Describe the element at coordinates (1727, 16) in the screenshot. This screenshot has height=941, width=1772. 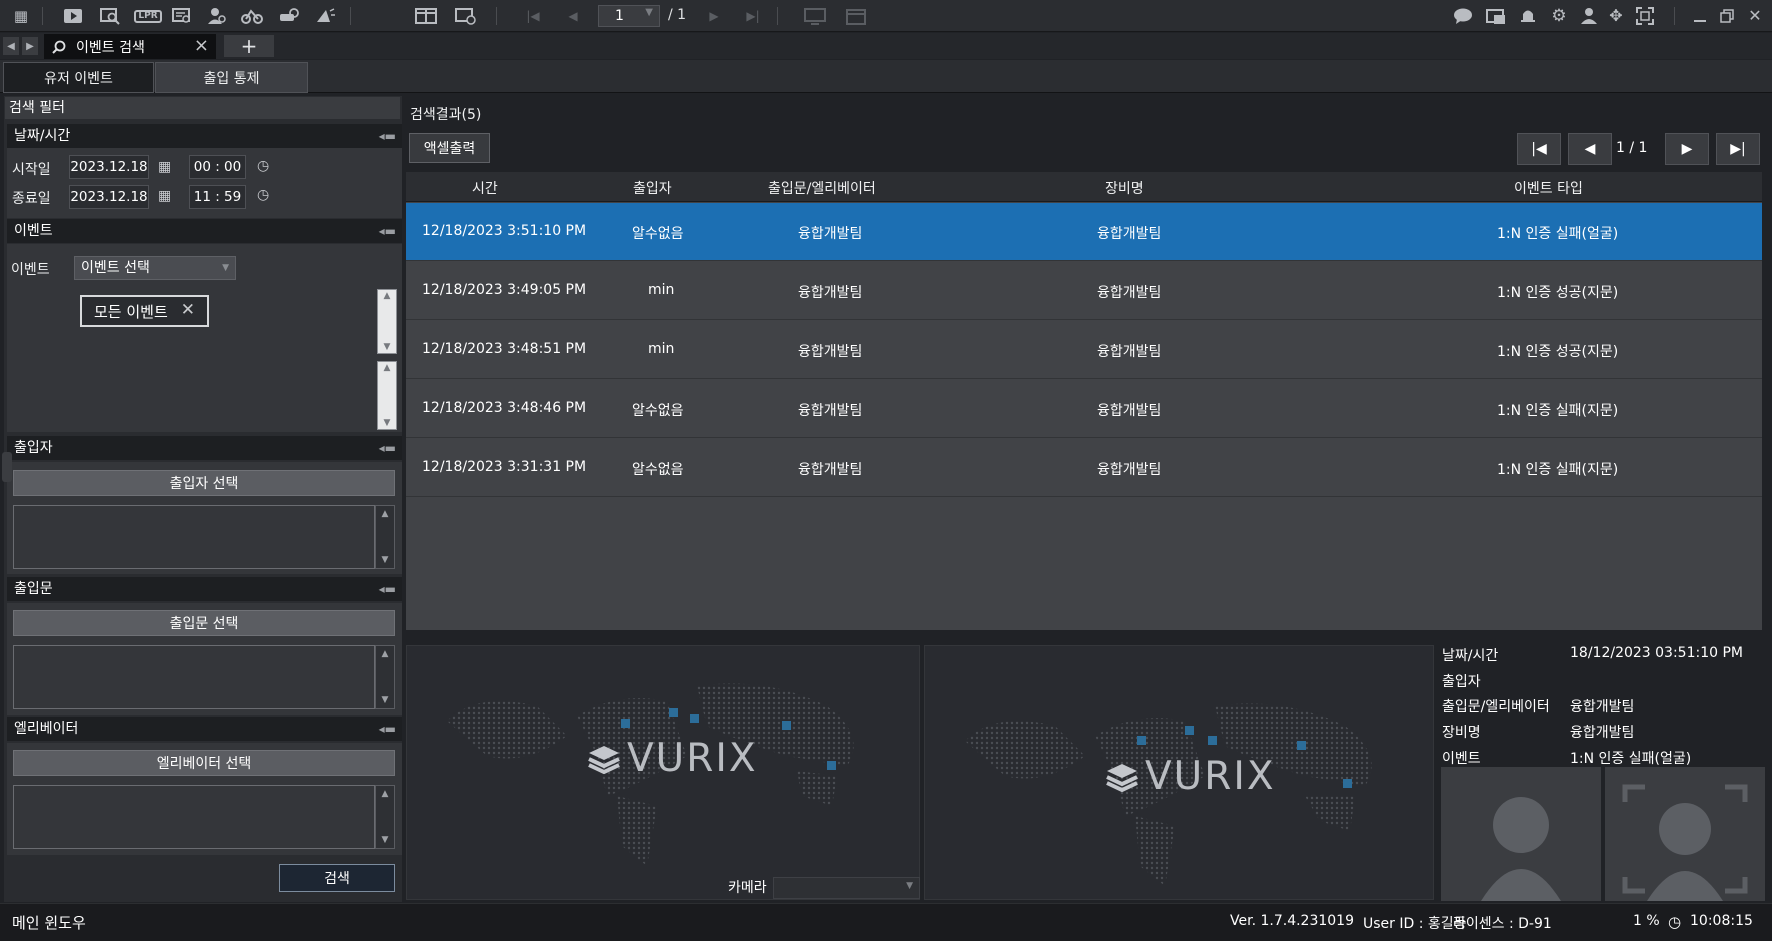
I see `restore-icon` at that location.